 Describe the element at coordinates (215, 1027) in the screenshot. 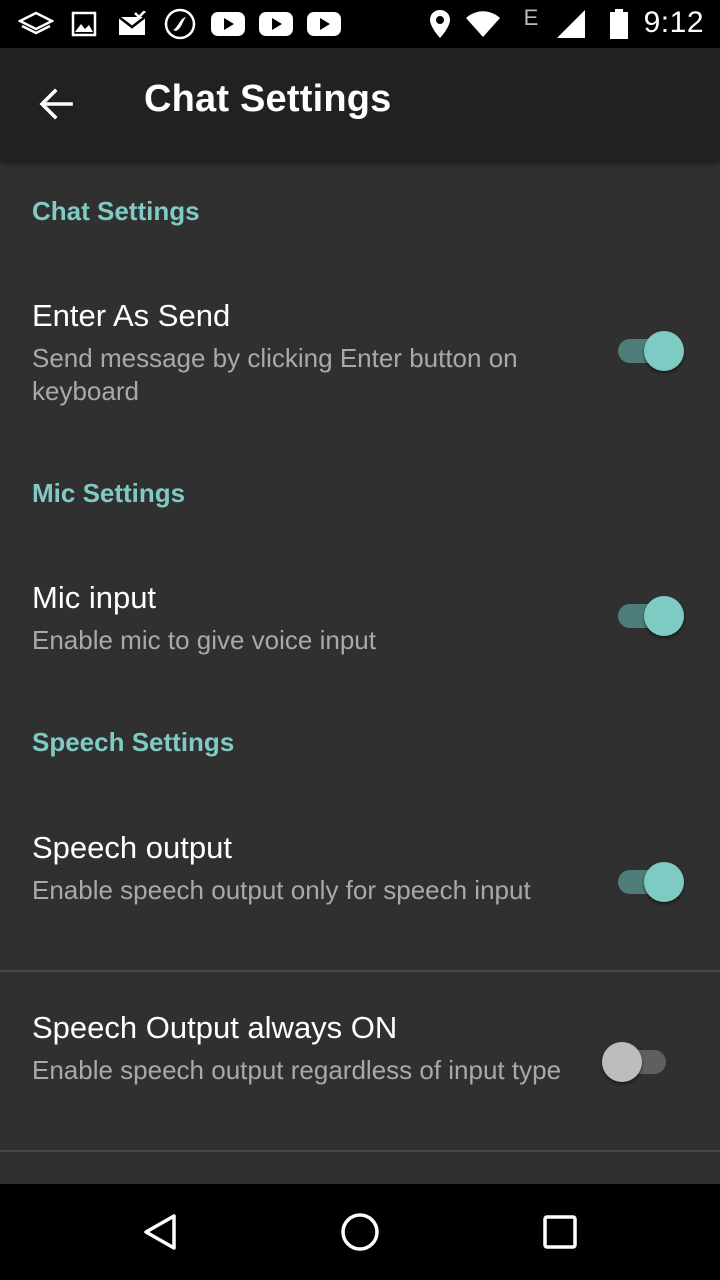

I see `pref-title: Speech Output always ON` at that location.